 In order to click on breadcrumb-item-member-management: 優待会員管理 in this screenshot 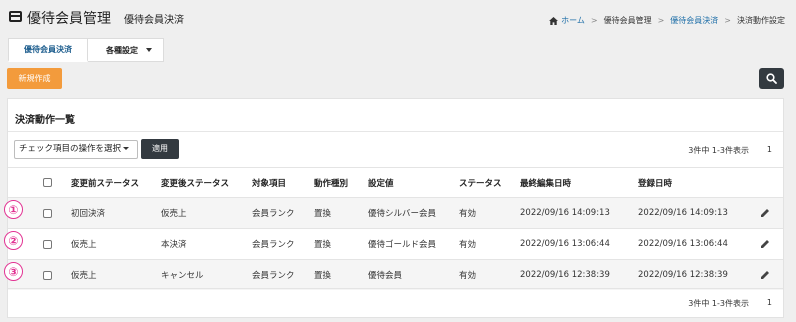, I will do `click(628, 20)`.